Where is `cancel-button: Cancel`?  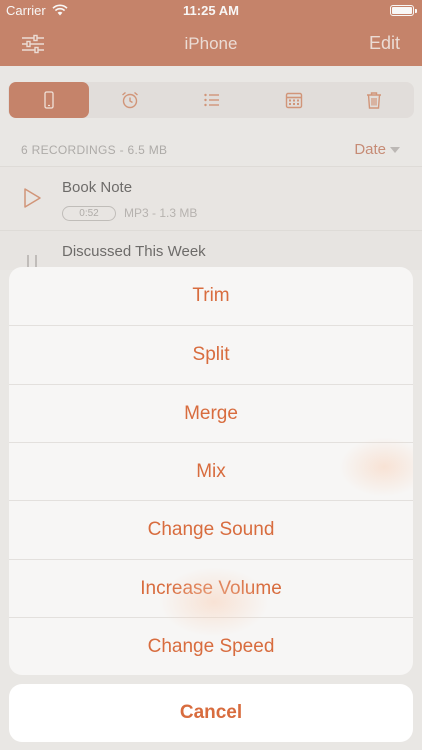
cancel-button: Cancel is located at coordinates (211, 713).